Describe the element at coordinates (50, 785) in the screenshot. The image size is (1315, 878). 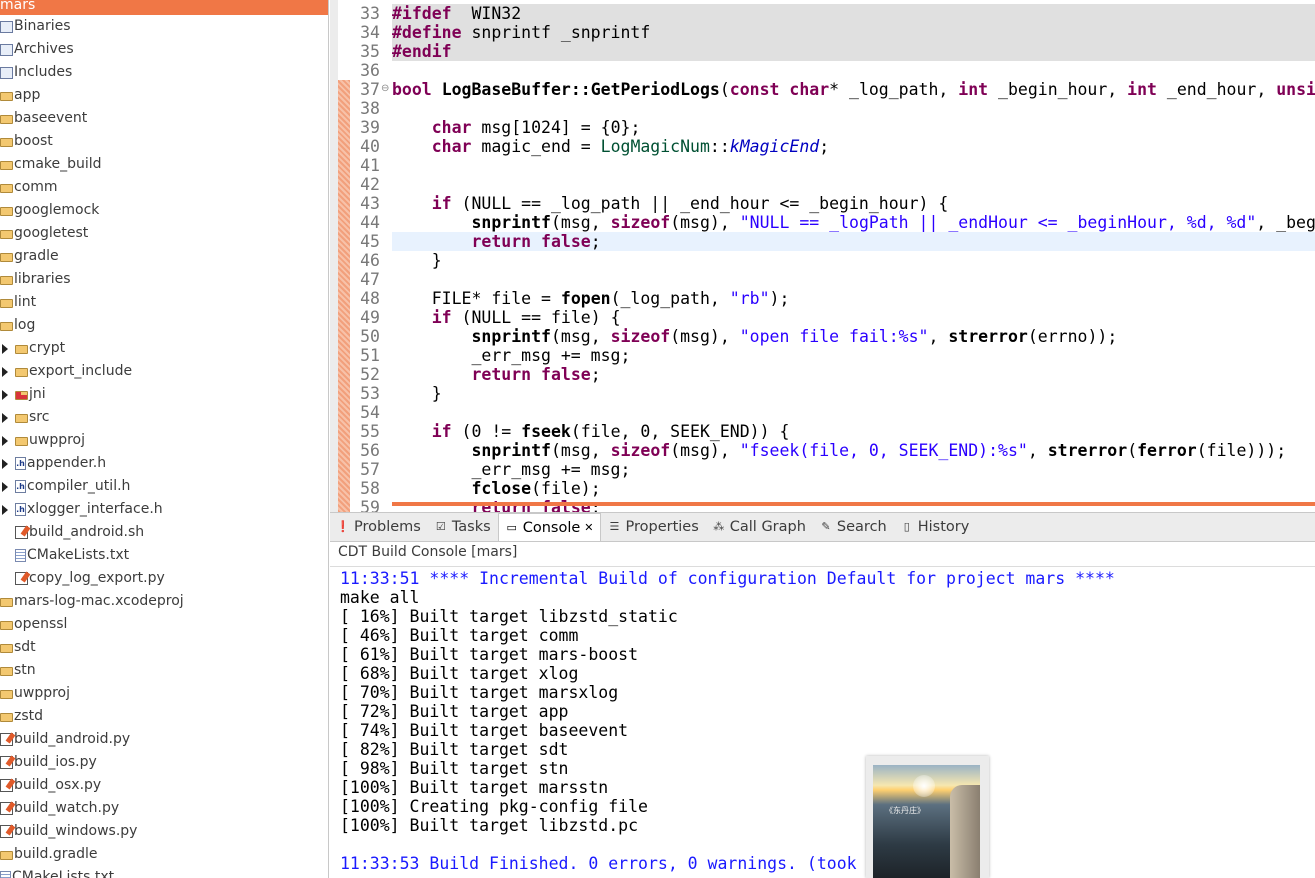
I see `tree-item: build_osx.py` at that location.